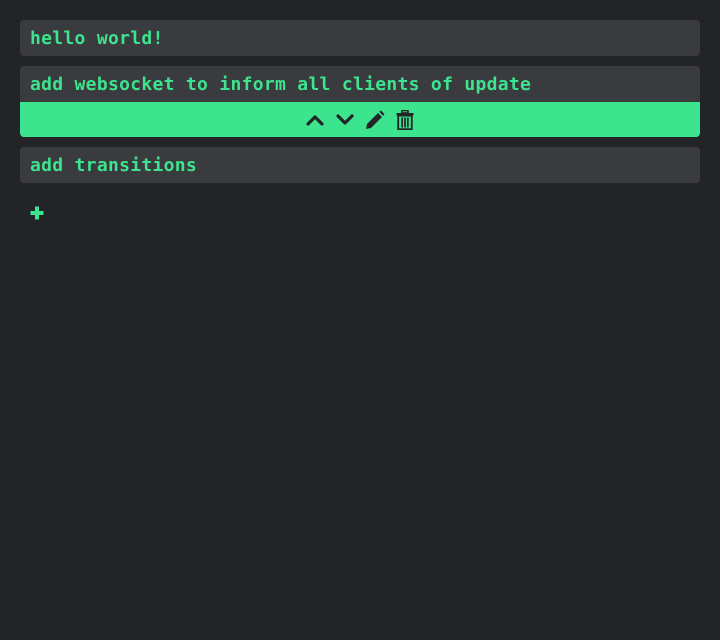 The width and height of the screenshot is (720, 640). I want to click on add-todo-button, so click(37, 213).